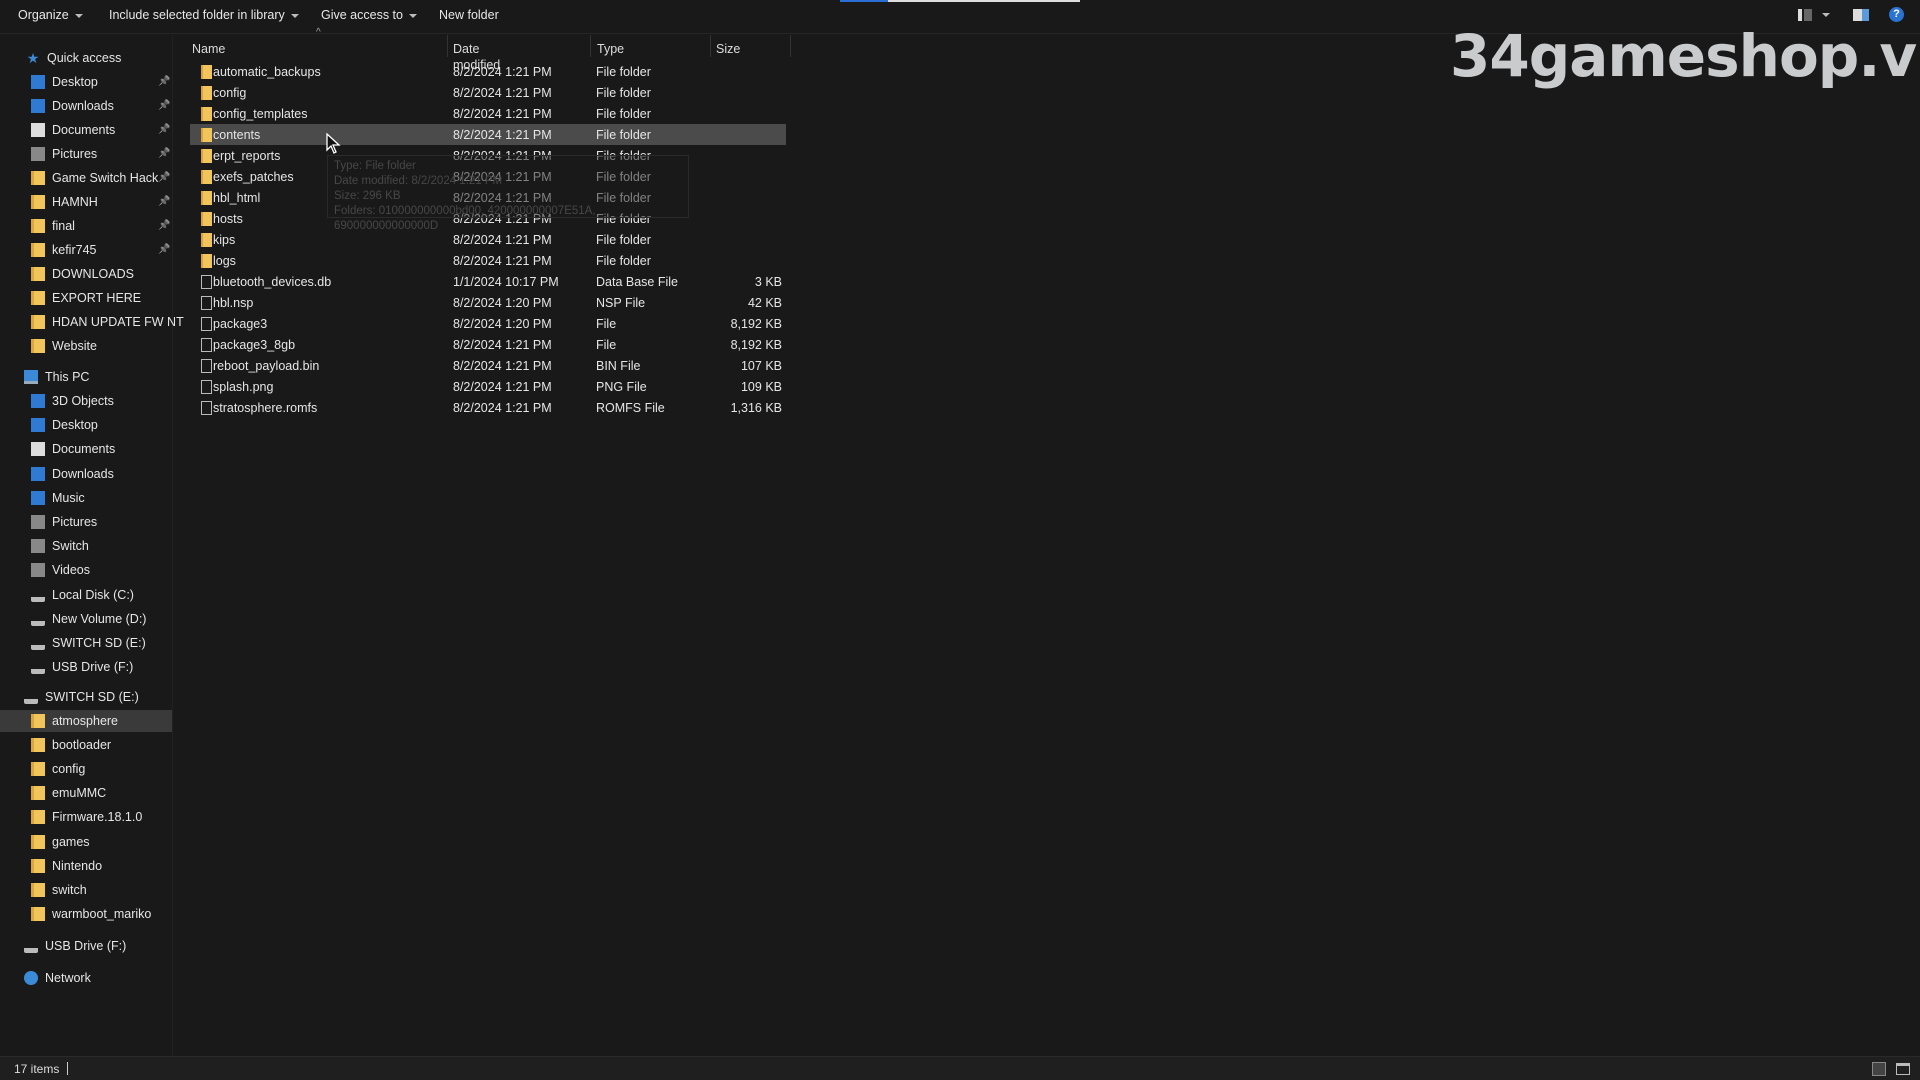 The image size is (1920, 1080). What do you see at coordinates (63, 250) in the screenshot?
I see `sidebar-item-kefir745: kefir745` at bounding box center [63, 250].